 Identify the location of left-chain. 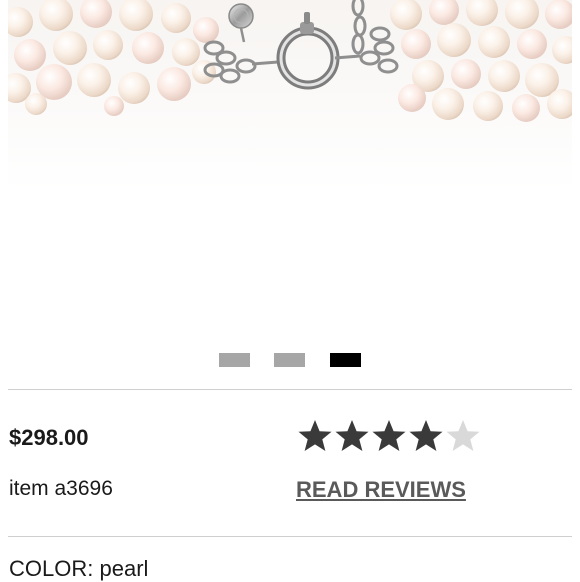
(230, 62).